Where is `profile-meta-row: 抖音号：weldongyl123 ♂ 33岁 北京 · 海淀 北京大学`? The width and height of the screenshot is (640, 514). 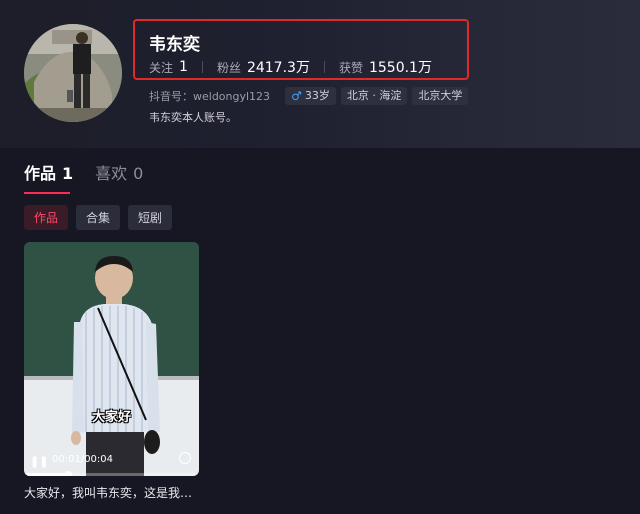 profile-meta-row: 抖音号：weldongyl123 ♂ 33岁 北京 · 海淀 北京大学 is located at coordinates (309, 96).